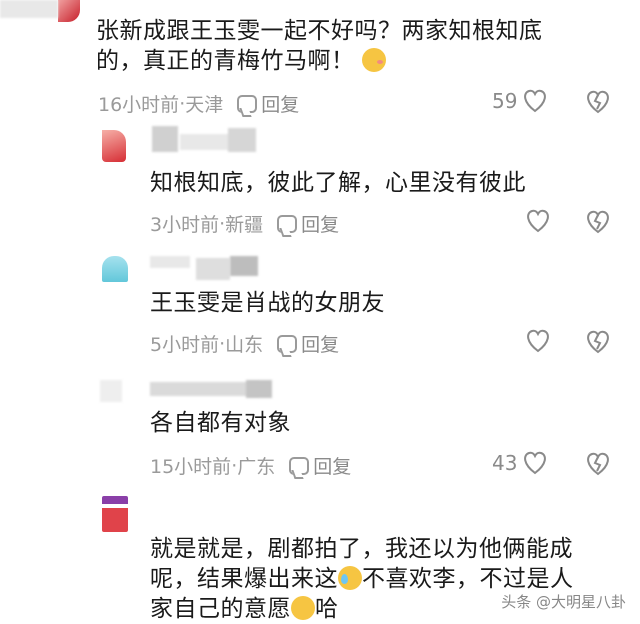 This screenshot has height=624, width=640. Describe the element at coordinates (520, 101) in the screenshot. I see `like-button: 59` at that location.